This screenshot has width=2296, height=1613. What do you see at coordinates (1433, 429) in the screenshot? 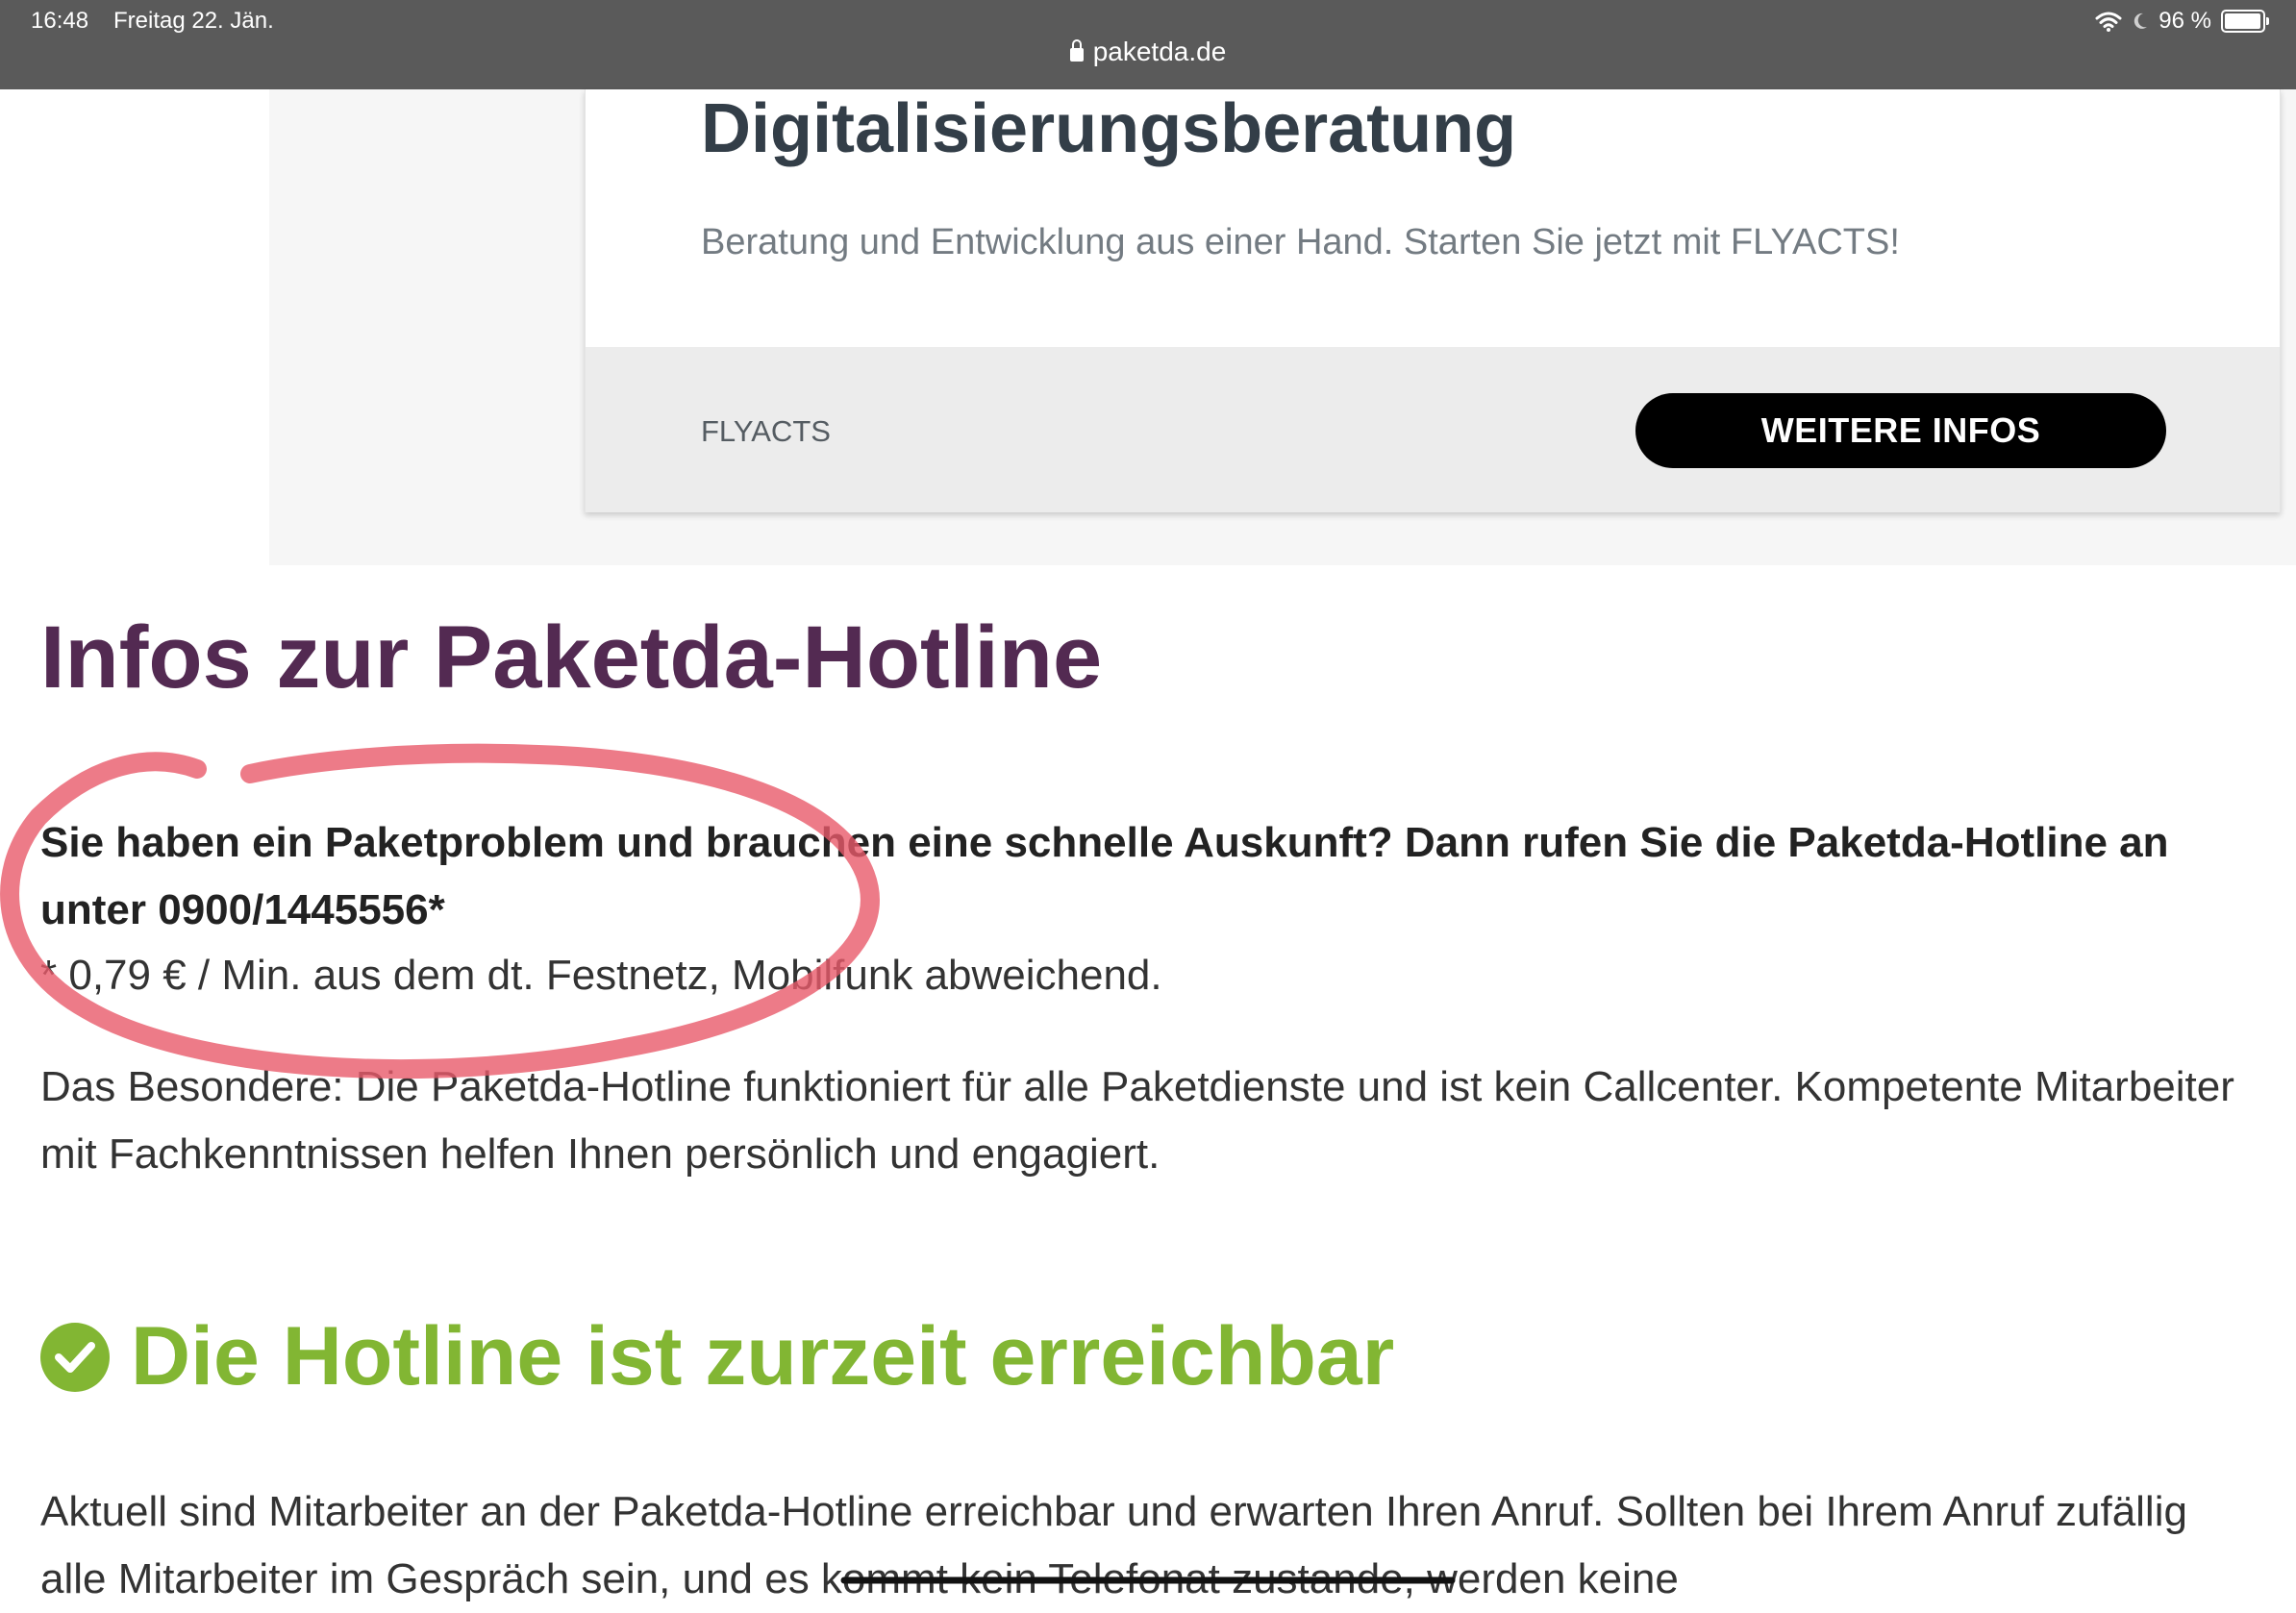
I see `ad-footer: FLYACTS WEITERE INFOS` at bounding box center [1433, 429].